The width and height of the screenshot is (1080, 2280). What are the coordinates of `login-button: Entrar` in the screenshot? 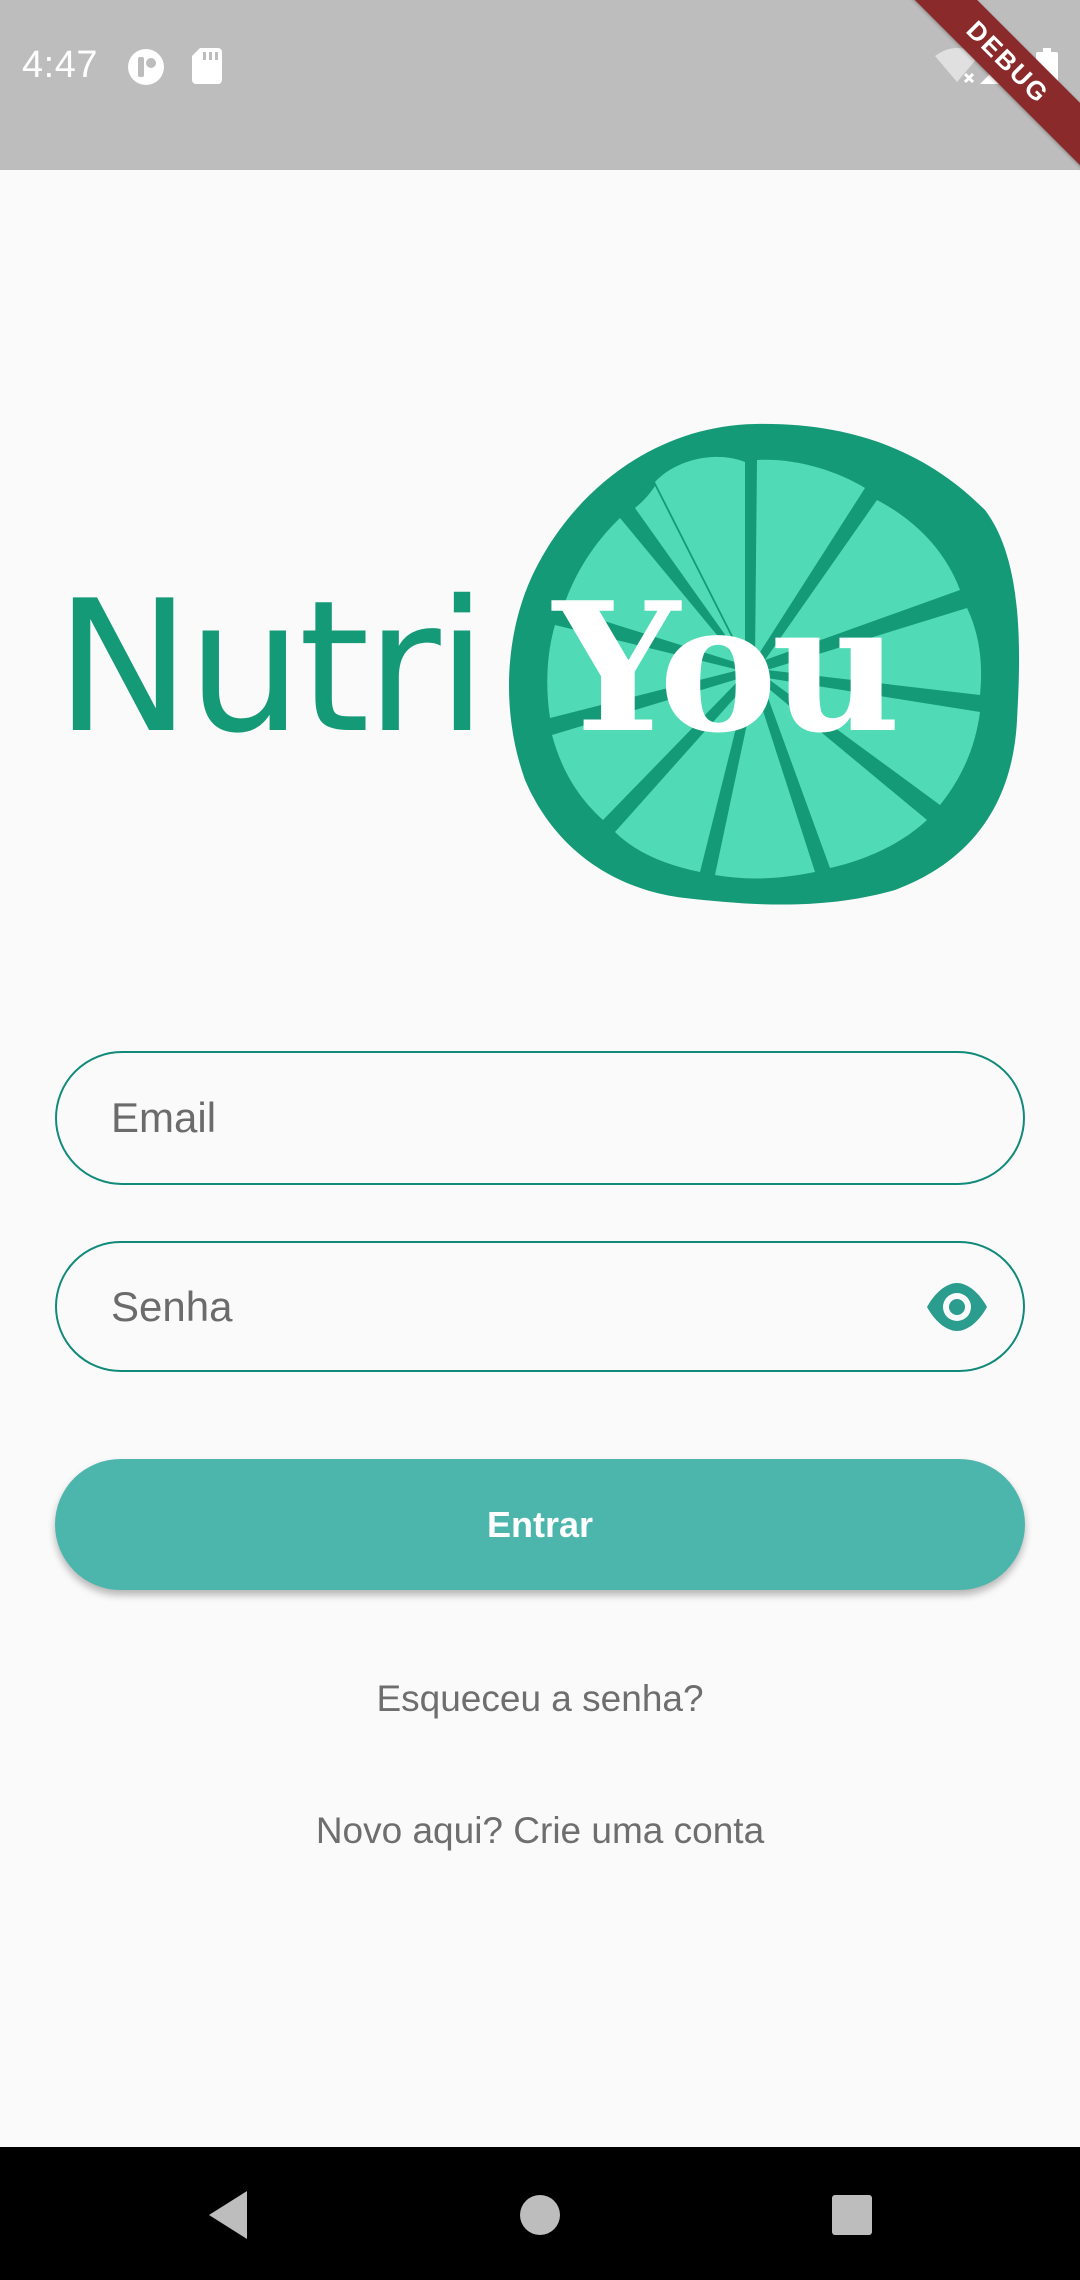 It's located at (540, 1524).